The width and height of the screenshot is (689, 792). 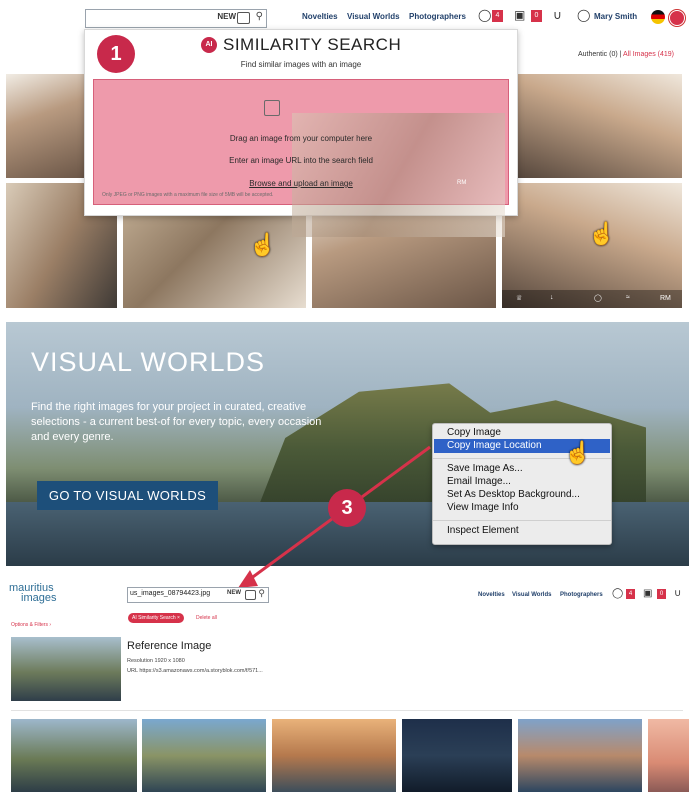 What do you see at coordinates (206, 618) in the screenshot?
I see `delete-all-link: Delete all` at bounding box center [206, 618].